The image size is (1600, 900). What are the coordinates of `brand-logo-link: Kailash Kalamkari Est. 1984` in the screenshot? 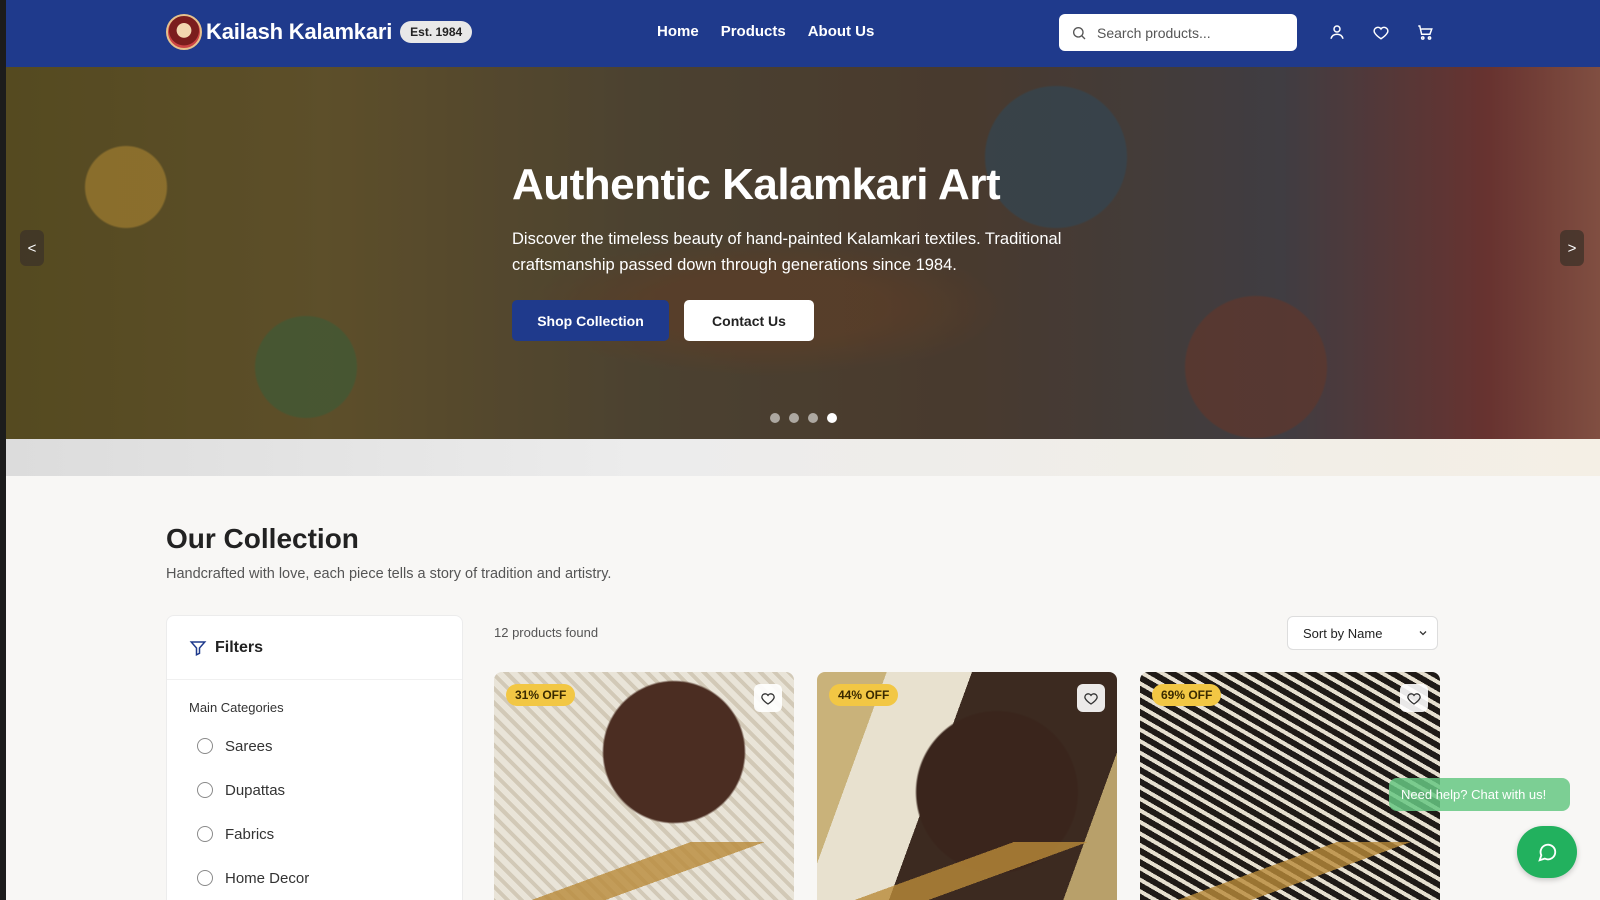 It's located at (319, 32).